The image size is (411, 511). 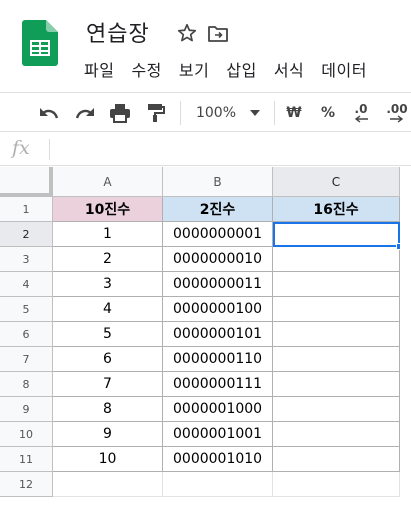 I want to click on row-header-1: 1, so click(x=26, y=209).